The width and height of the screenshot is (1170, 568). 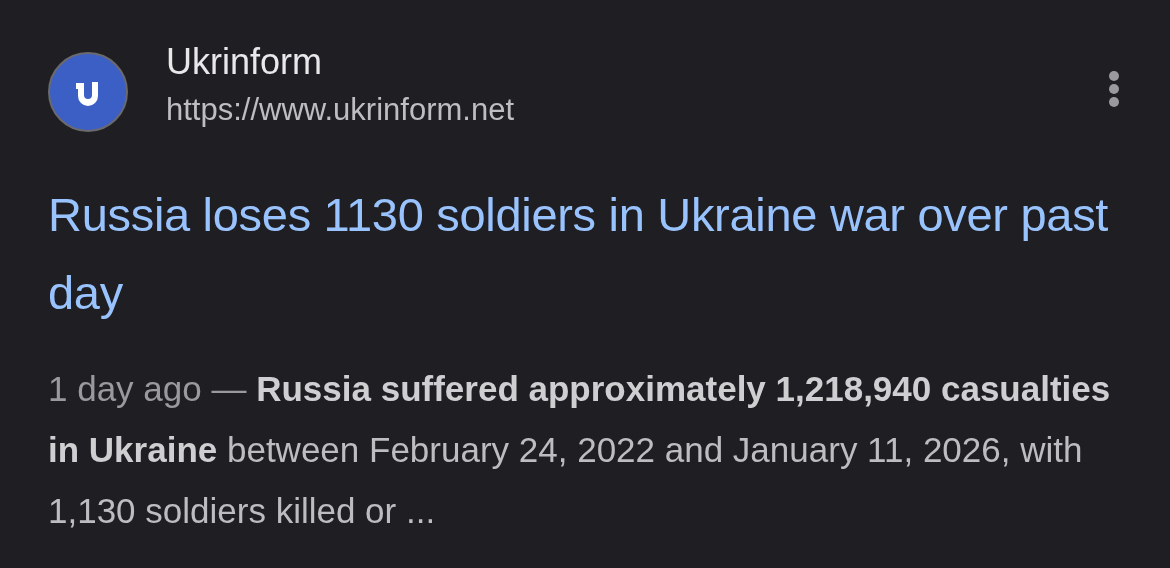 I want to click on source-url: https://www.ukrinform.net, so click(x=340, y=110).